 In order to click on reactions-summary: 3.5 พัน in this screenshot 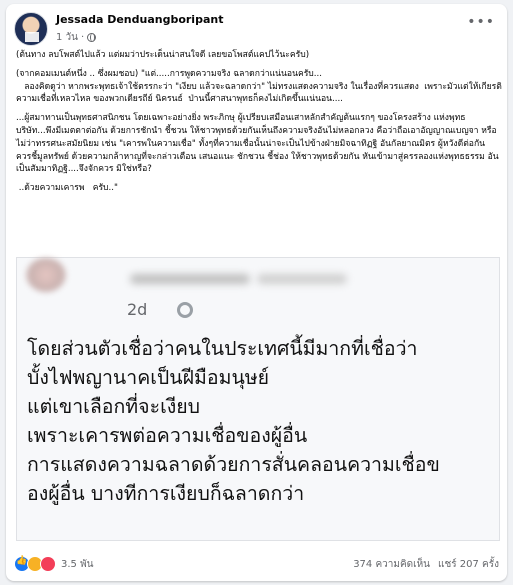, I will do `click(54, 564)`.